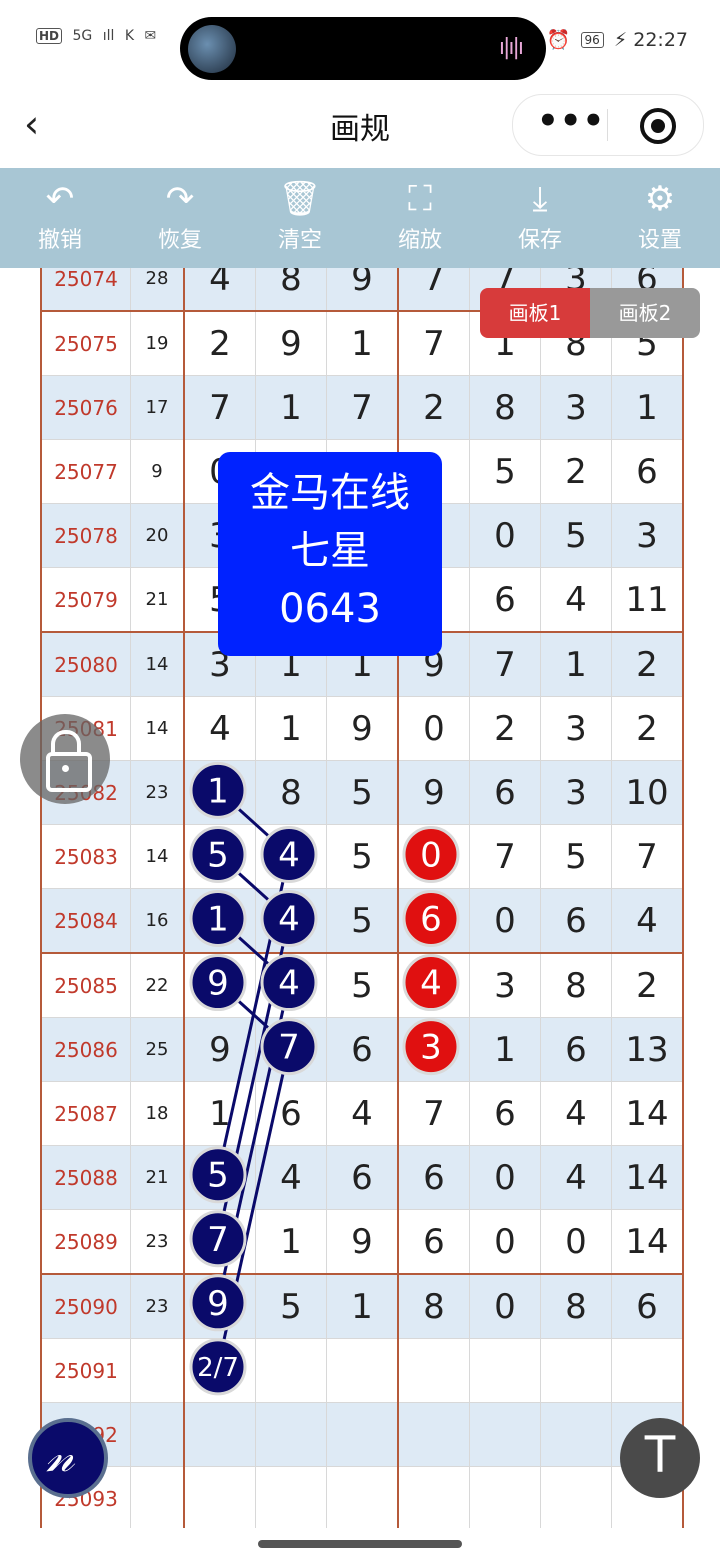  Describe the element at coordinates (68, 1458) in the screenshot. I see `pen-tool-button: 𝓃` at that location.